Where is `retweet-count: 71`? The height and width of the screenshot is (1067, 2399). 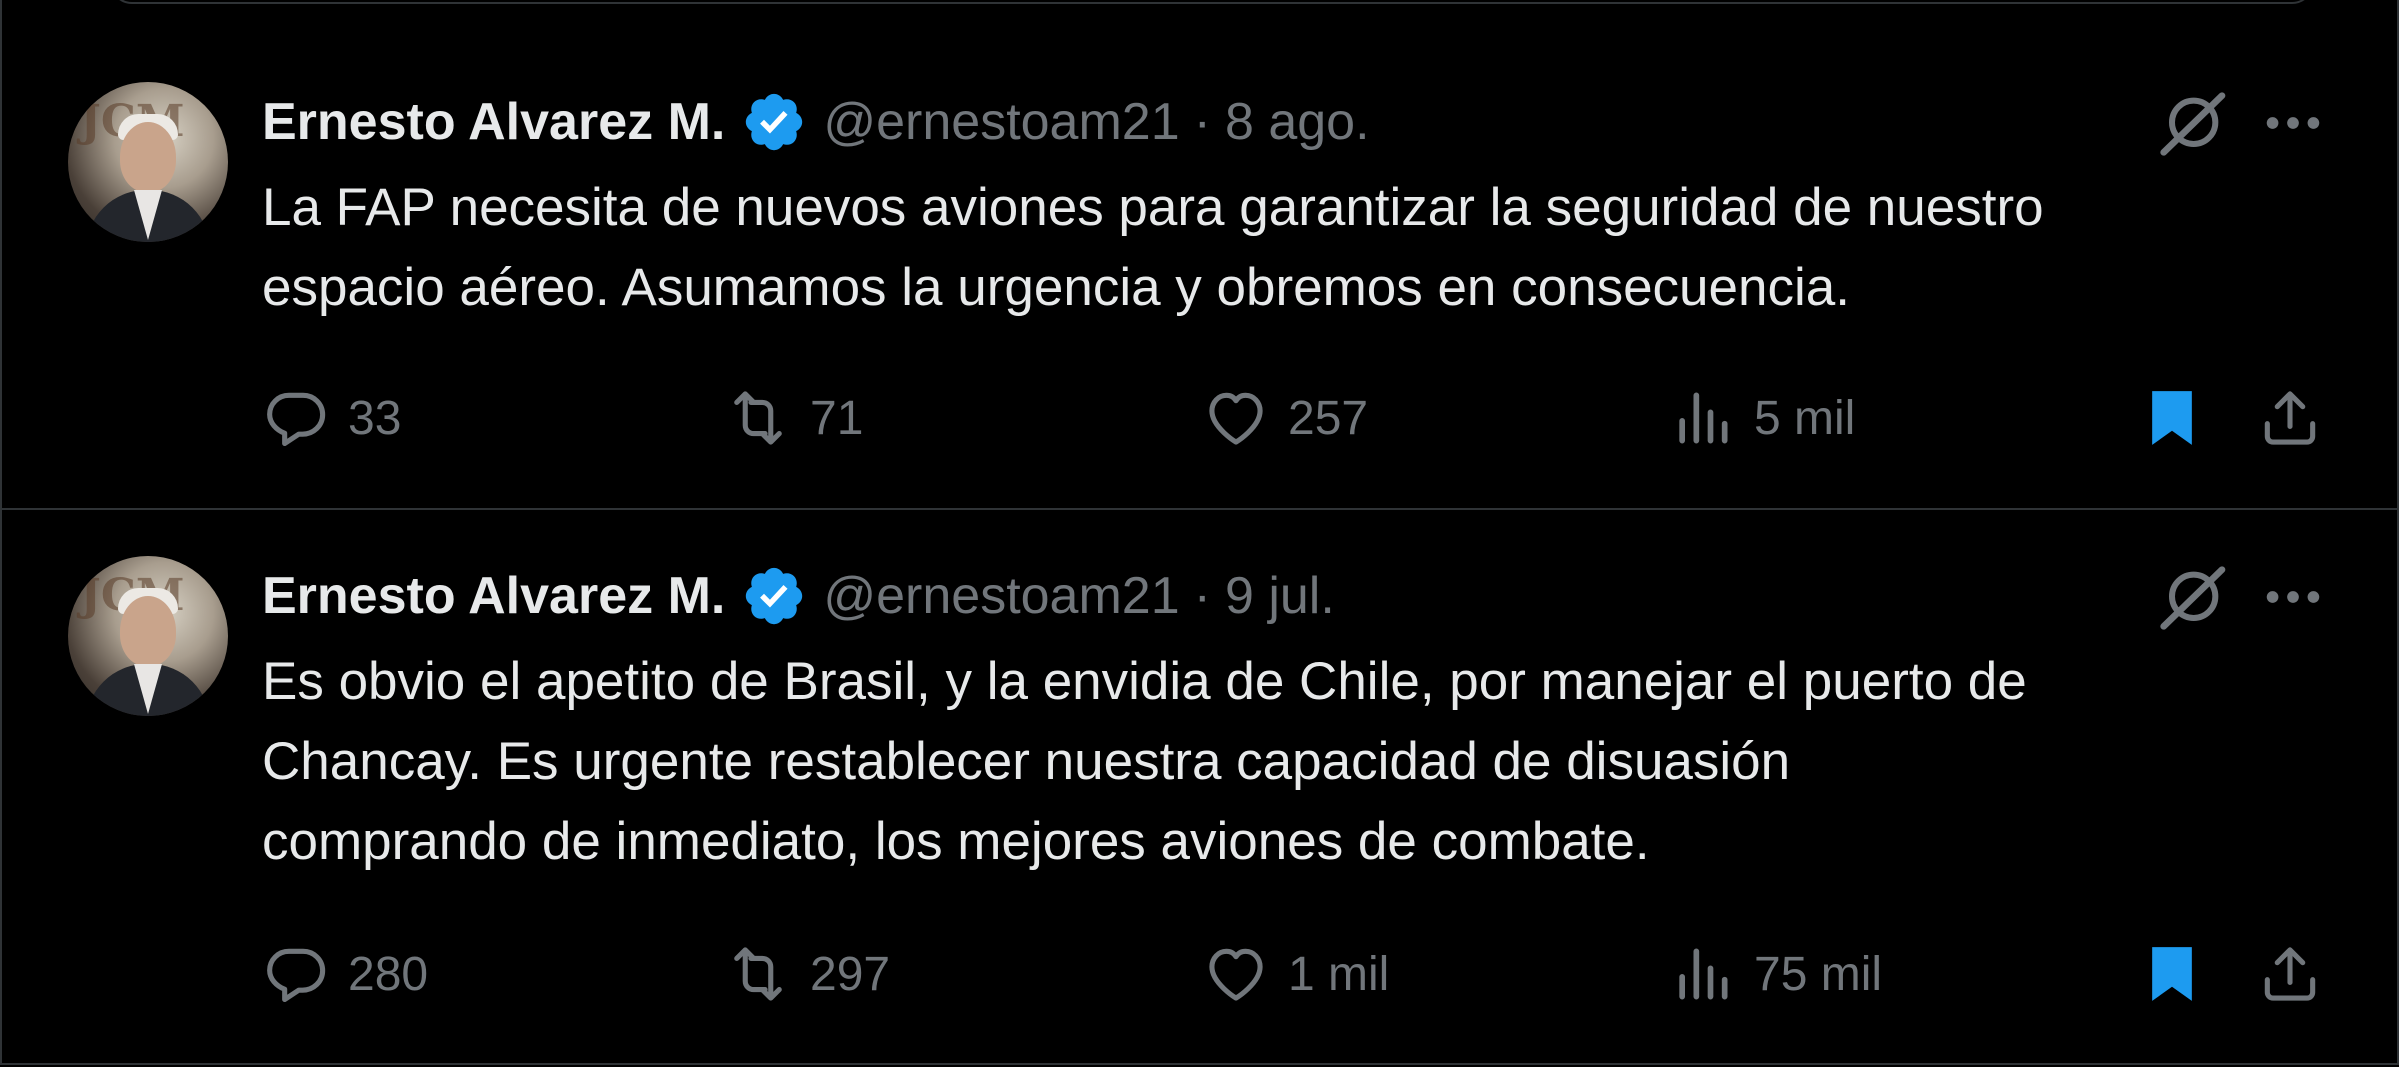 retweet-count: 71 is located at coordinates (837, 418).